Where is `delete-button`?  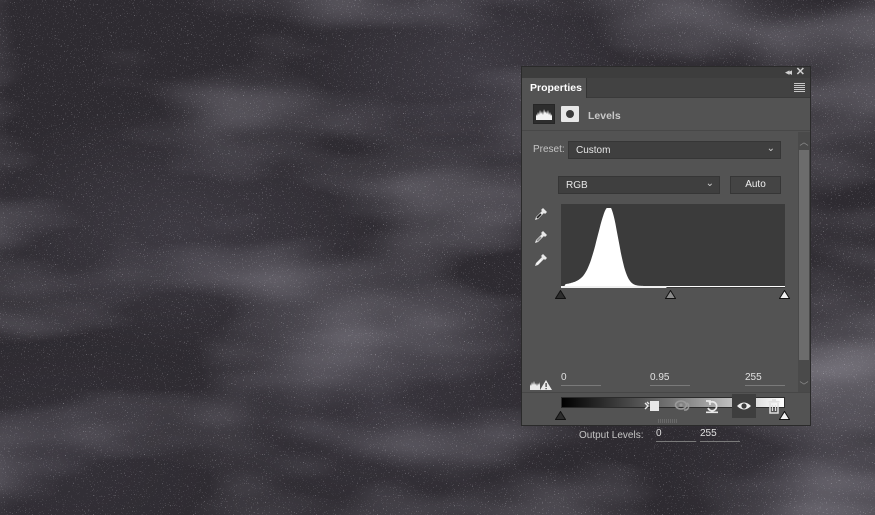
delete-button is located at coordinates (774, 406).